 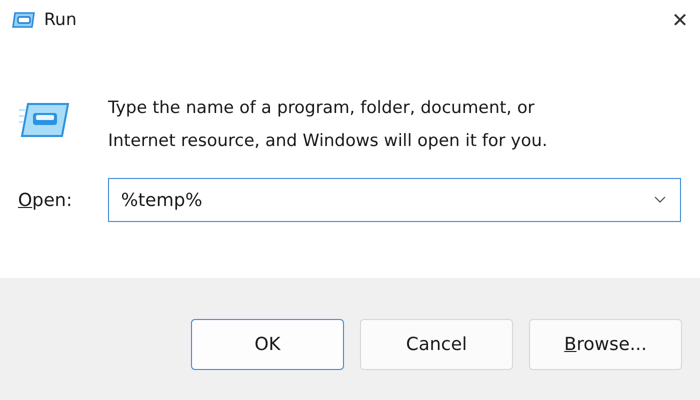 What do you see at coordinates (436, 344) in the screenshot?
I see `dialog-button: Cancel` at bounding box center [436, 344].